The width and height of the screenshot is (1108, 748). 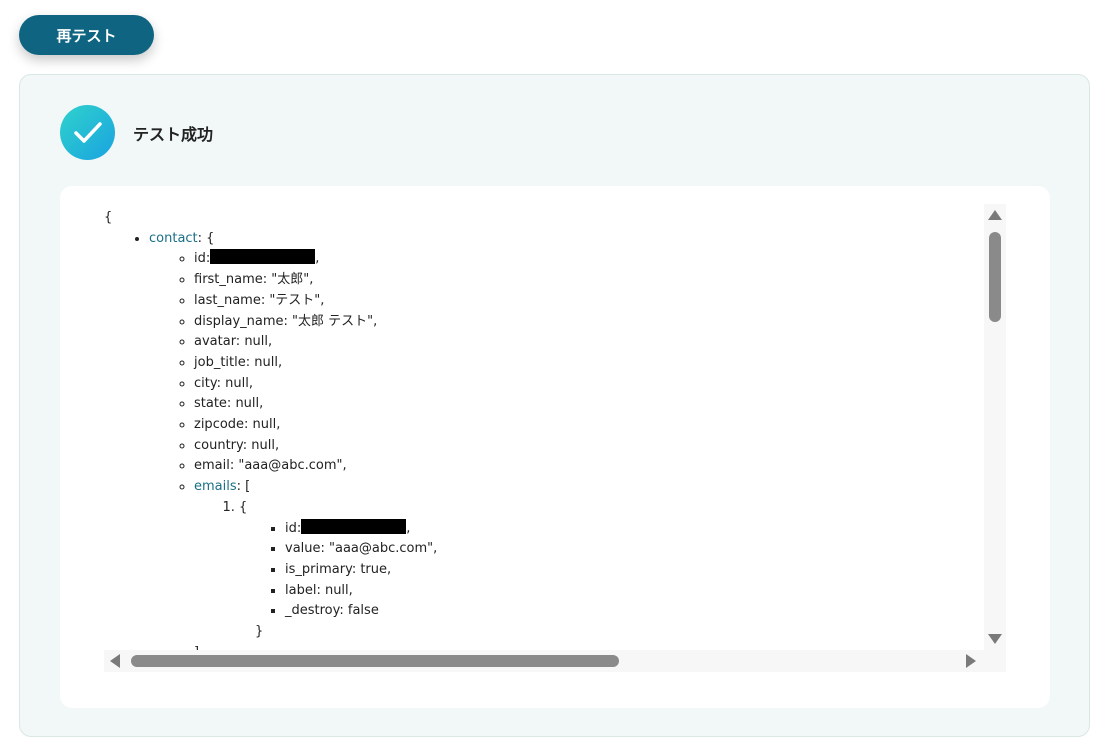 What do you see at coordinates (589, 342) in the screenshot?
I see `avatar-field: avatar: null,` at bounding box center [589, 342].